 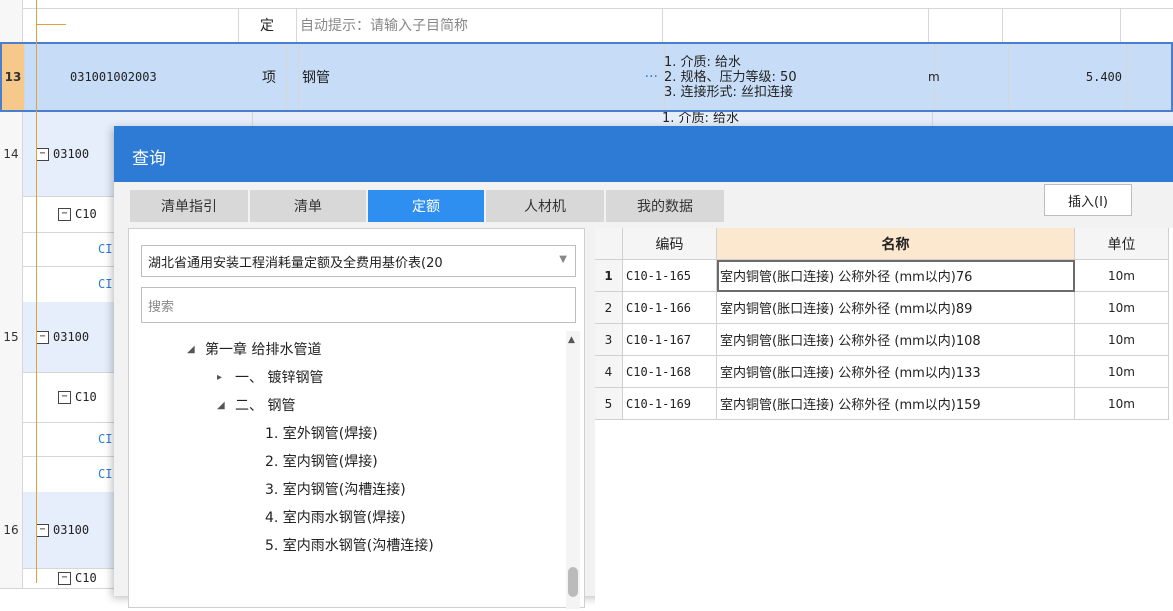 I want to click on quota-name: 室内铜管(胀口连接) 公称外径 (mm以内)159, so click(x=896, y=404).